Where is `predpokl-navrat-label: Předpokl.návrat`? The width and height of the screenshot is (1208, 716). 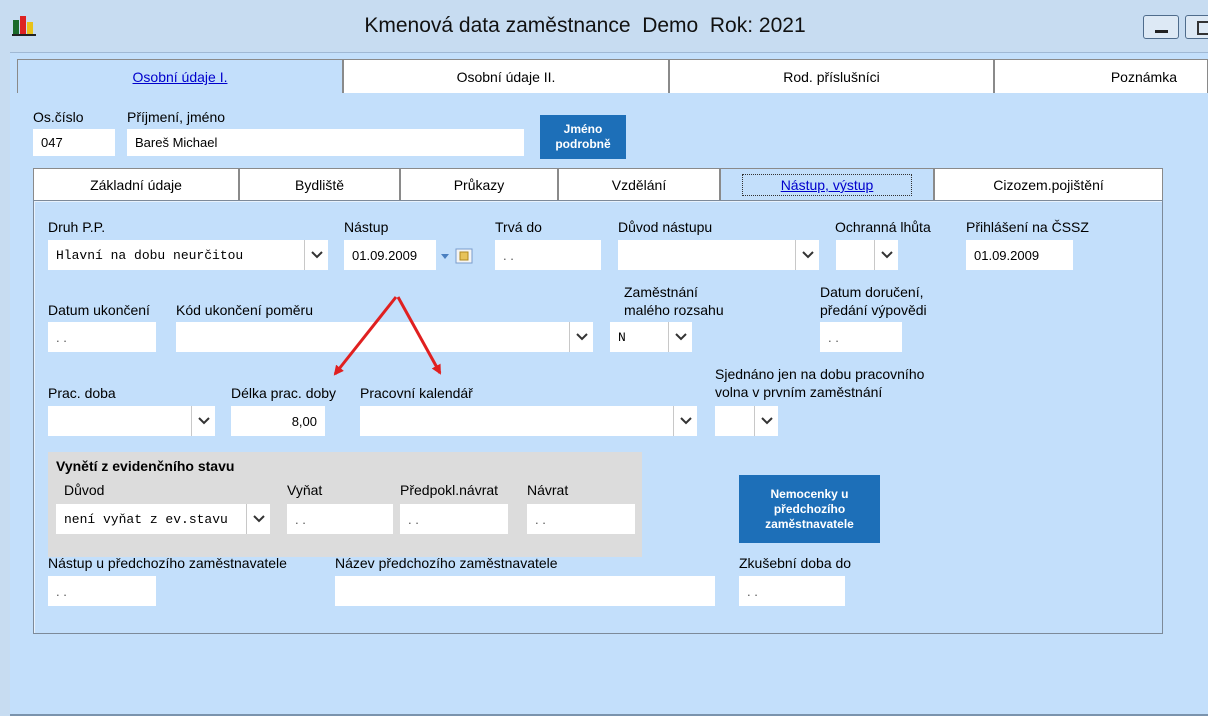
predpokl-navrat-label: Předpokl.návrat is located at coordinates (449, 490).